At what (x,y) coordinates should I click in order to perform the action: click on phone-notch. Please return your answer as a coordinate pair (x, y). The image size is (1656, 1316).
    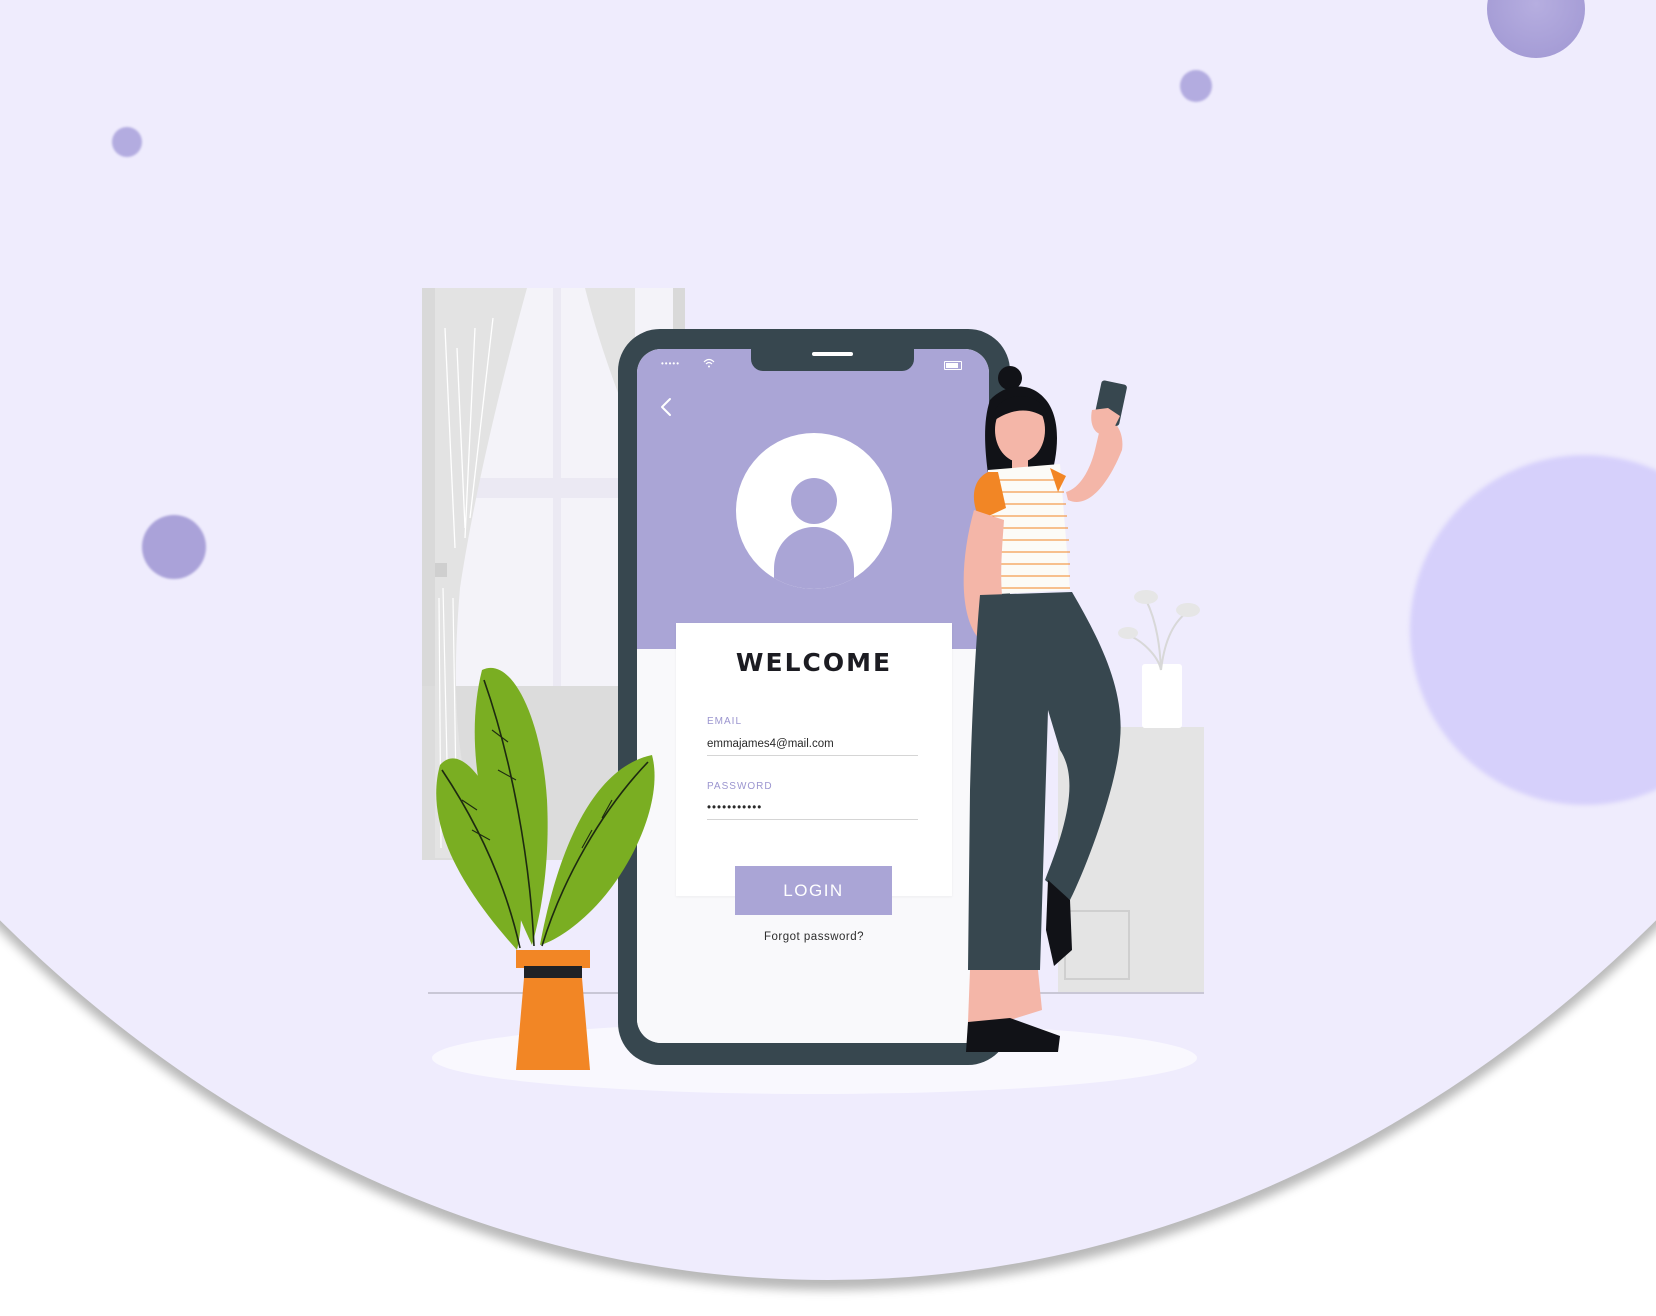
    Looking at the image, I should click on (832, 360).